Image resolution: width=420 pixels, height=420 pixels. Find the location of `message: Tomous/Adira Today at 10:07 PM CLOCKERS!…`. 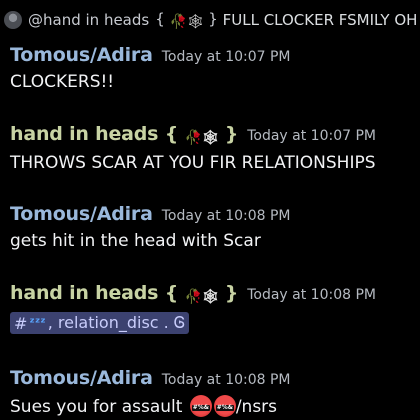

message: Tomous/Adira Today at 10:07 PM CLOCKERS!… is located at coordinates (212, 68).